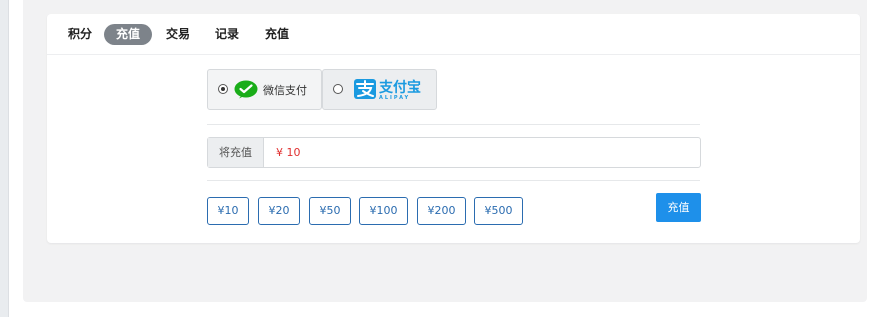 This screenshot has height=317, width=874. Describe the element at coordinates (279, 211) in the screenshot. I see `preset-20-button: ¥20` at that location.